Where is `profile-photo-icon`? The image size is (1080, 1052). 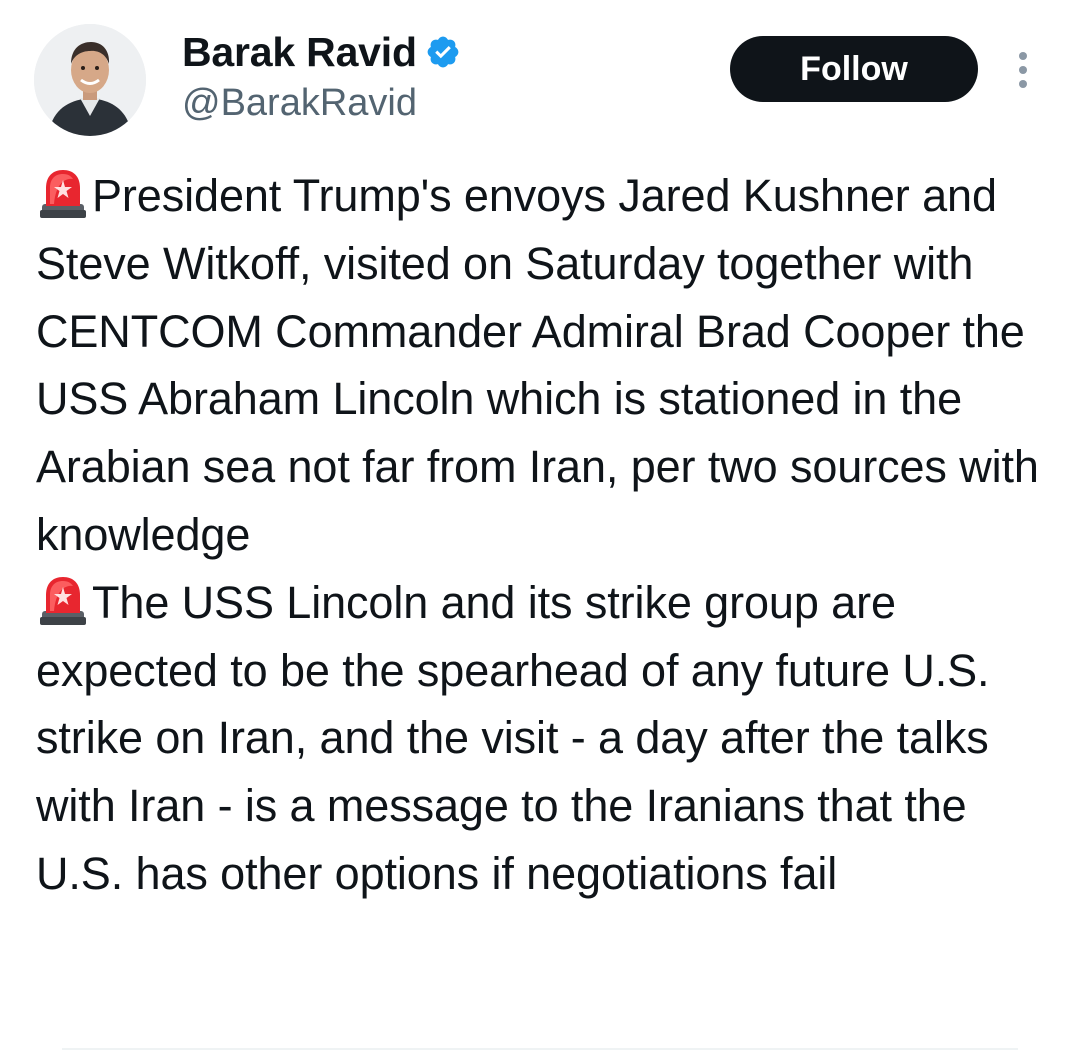
profile-photo-icon is located at coordinates (90, 80).